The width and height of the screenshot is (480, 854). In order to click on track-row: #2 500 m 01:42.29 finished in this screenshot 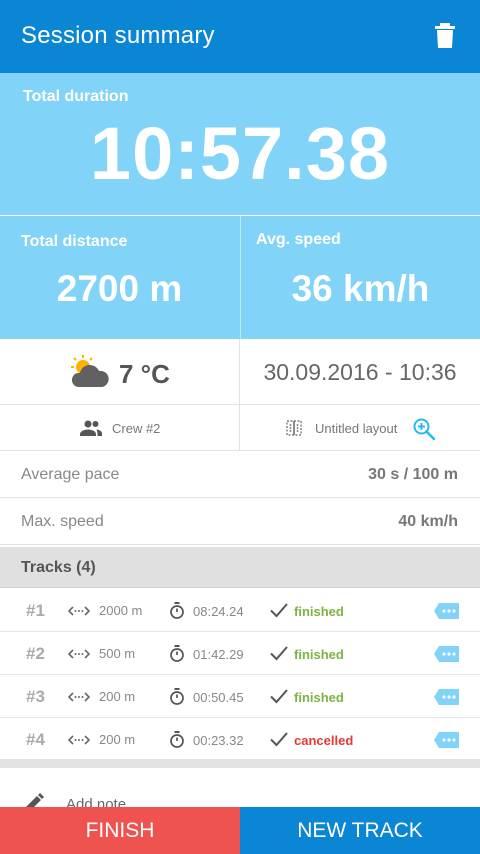, I will do `click(240, 653)`.